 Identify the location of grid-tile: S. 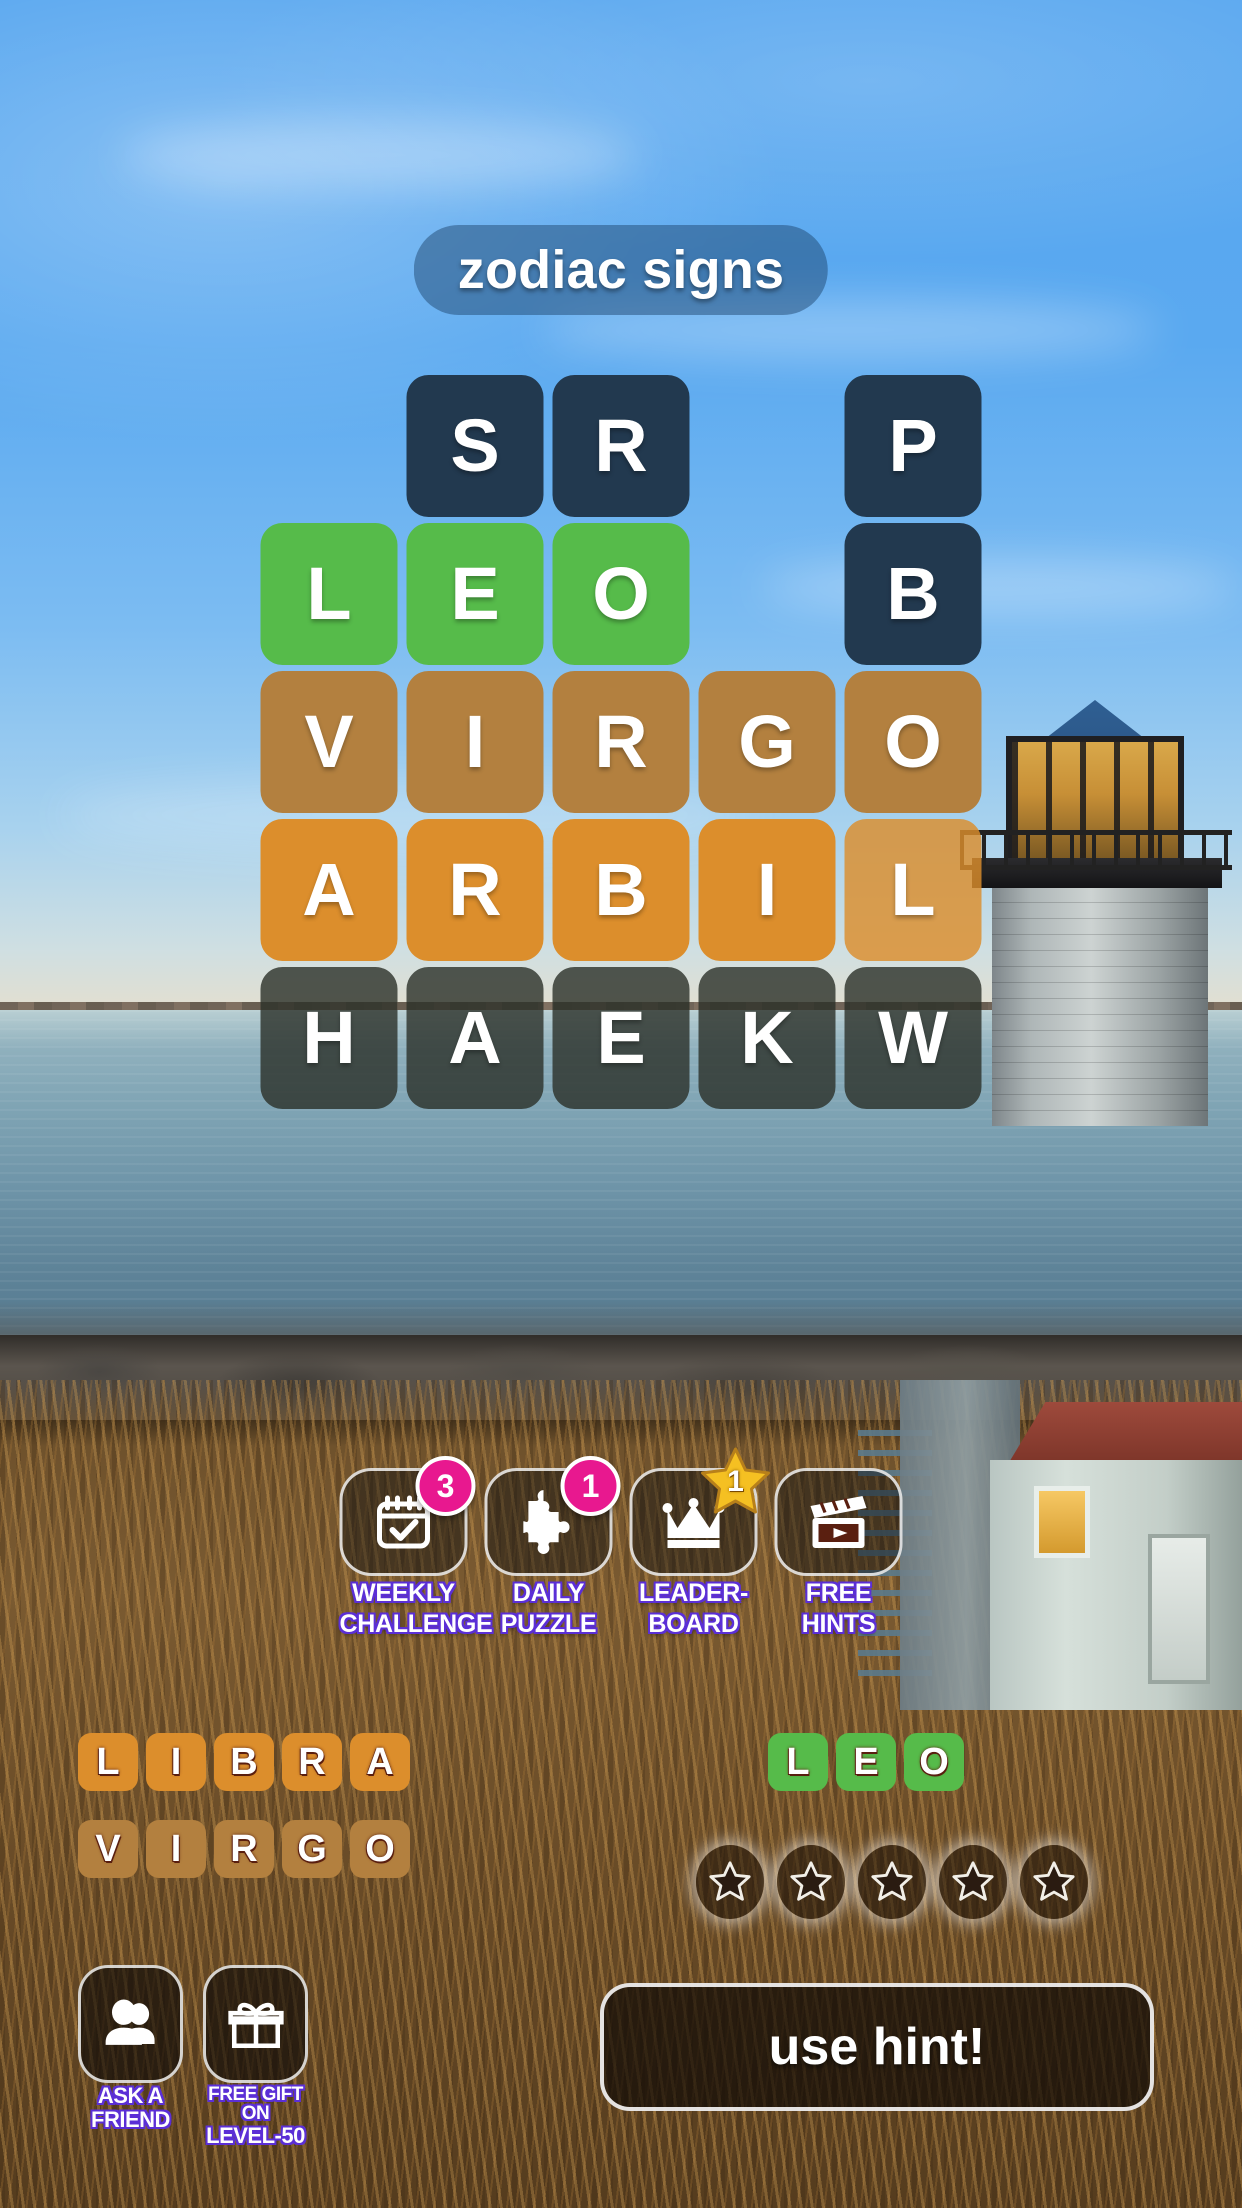
(475, 446).